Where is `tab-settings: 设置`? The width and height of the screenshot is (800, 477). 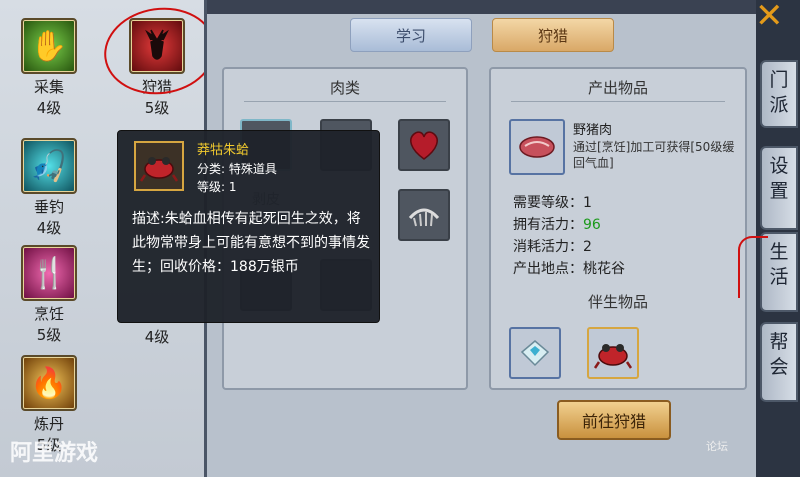
tab-settings: 设置 is located at coordinates (779, 188).